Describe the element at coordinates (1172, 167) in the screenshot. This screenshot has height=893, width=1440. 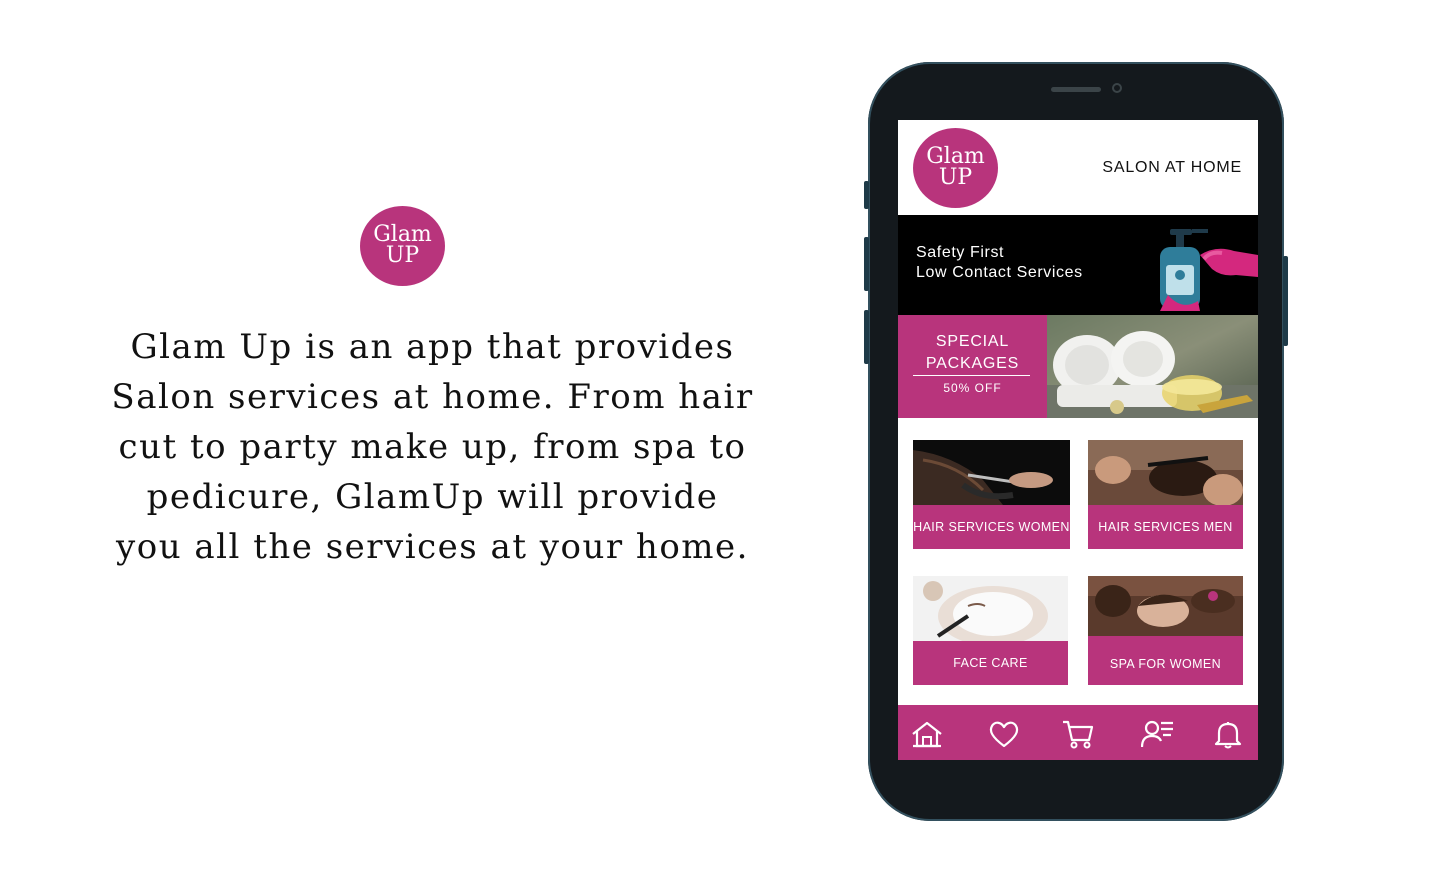
I see `app-tagline: SALON AT HOME` at that location.